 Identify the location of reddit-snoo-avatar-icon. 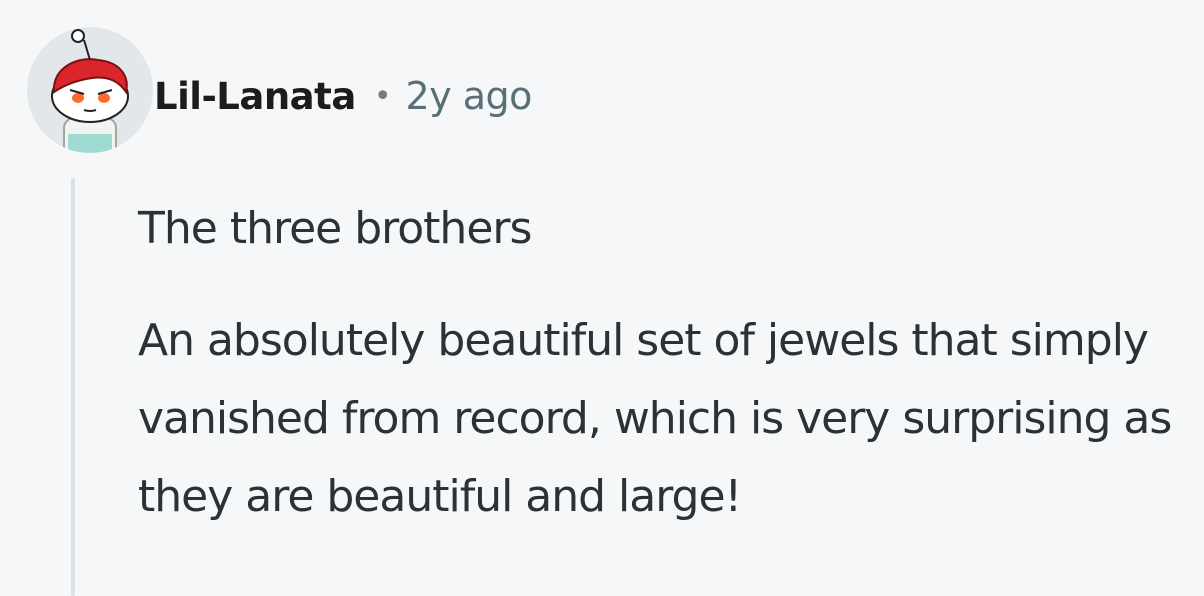
(90, 90).